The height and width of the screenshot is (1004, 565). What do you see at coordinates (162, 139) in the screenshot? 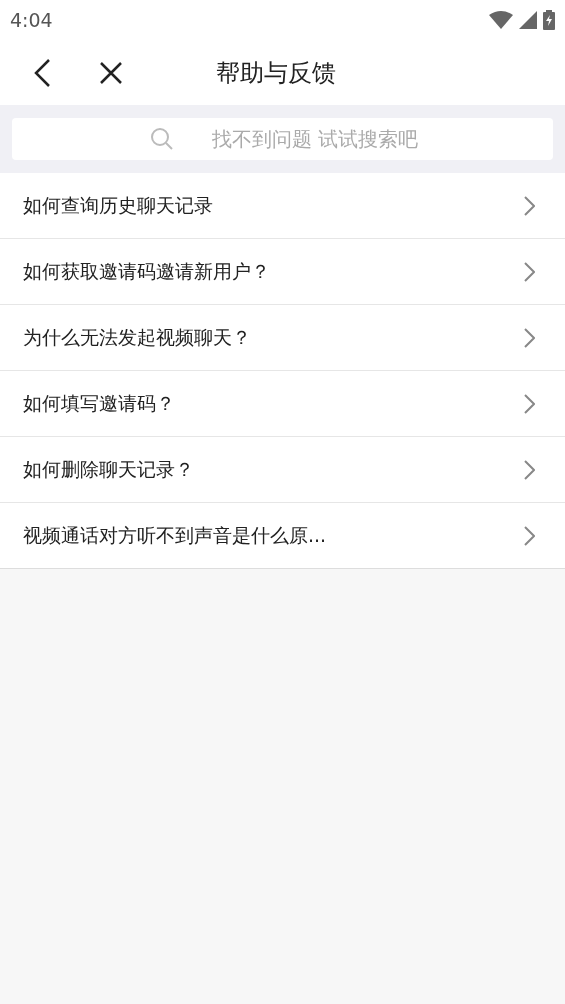
I see `search-icon` at bounding box center [162, 139].